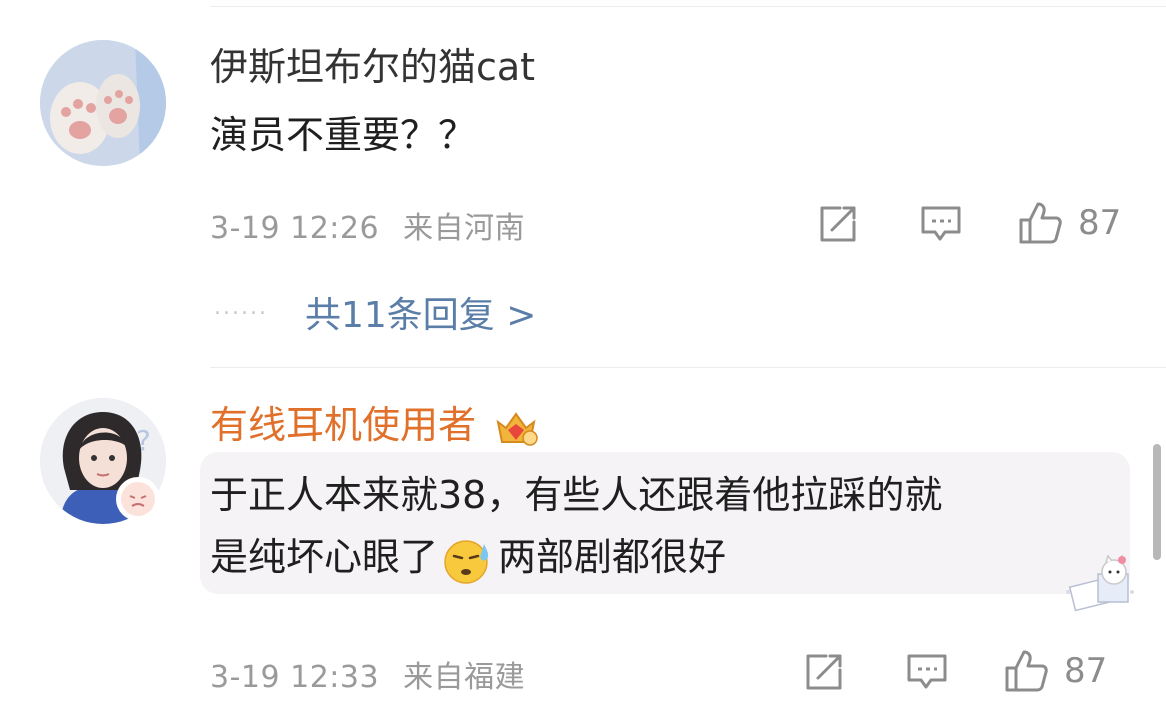 The height and width of the screenshot is (706, 1166). I want to click on comment-line-2-part2: 两部剧都很好, so click(612, 557).